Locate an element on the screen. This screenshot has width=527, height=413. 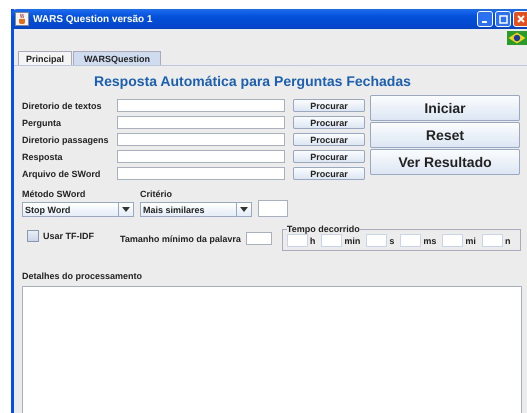
details-label: Detalhes do processamento is located at coordinates (83, 276).